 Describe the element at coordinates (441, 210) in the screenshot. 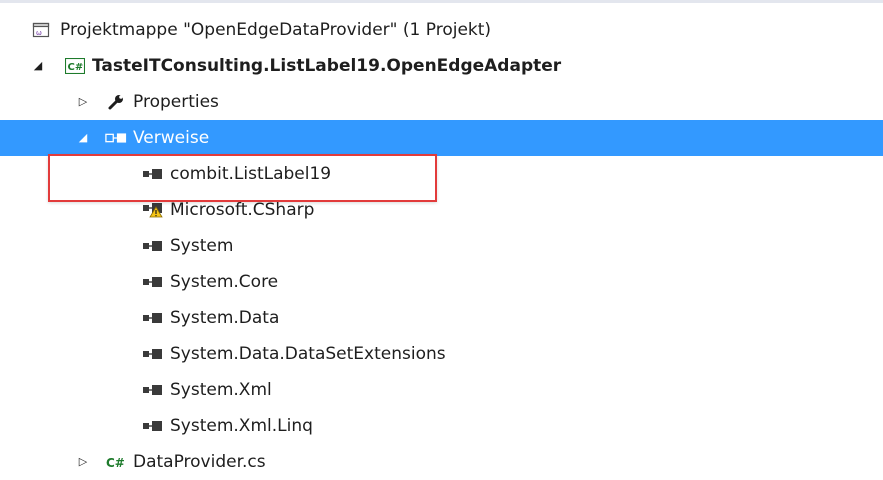

I see `tree-item-reference: Microsoft.CSharp` at that location.